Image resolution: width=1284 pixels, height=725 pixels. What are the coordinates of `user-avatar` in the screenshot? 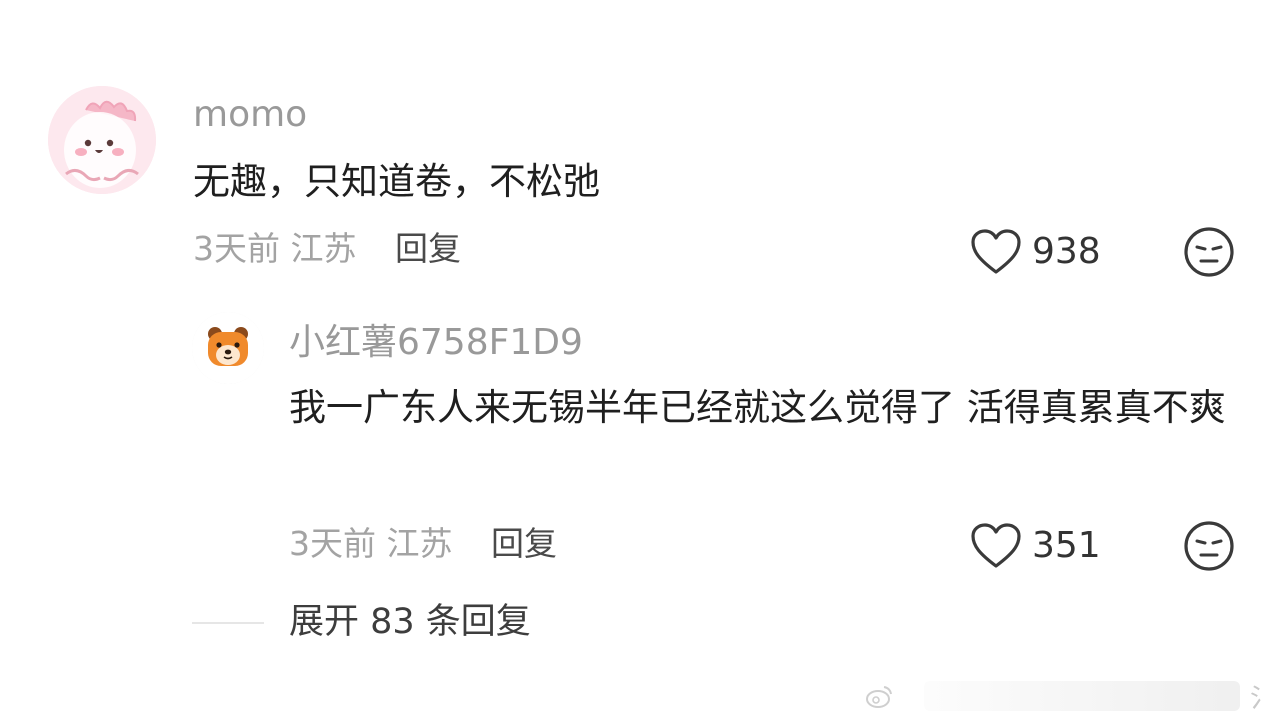 It's located at (102, 140).